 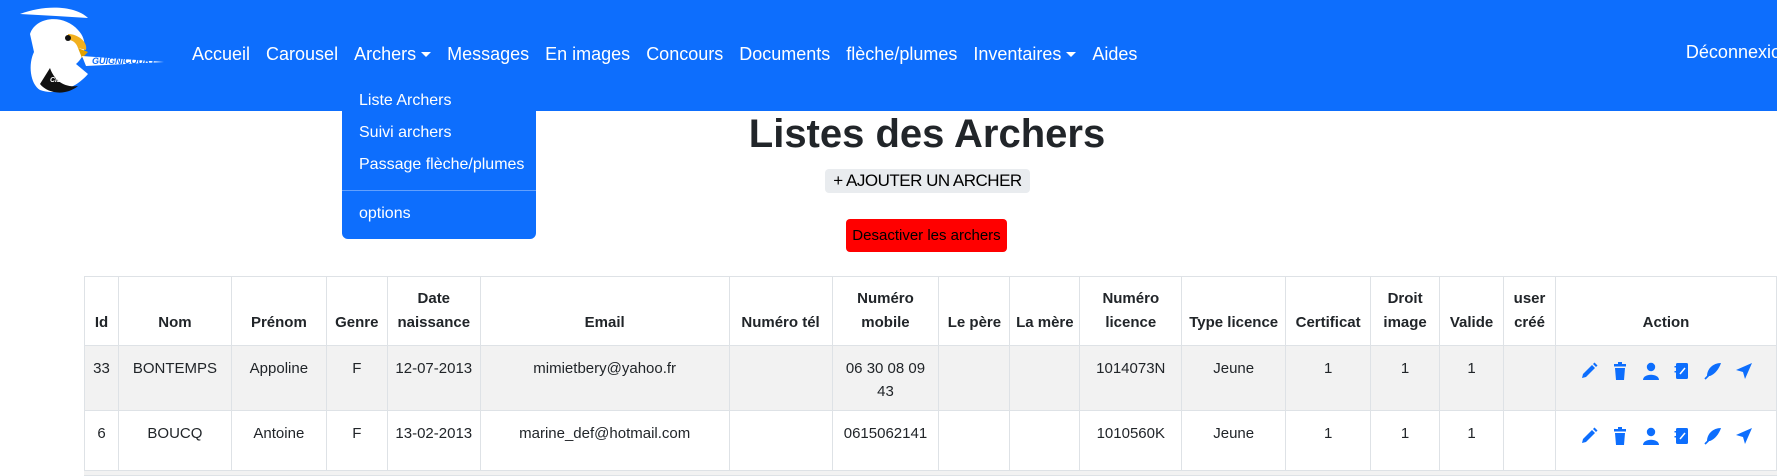 What do you see at coordinates (441, 165) in the screenshot?
I see `dropdown-item-passage-fleche-plumes: Passage flèche/plumes` at bounding box center [441, 165].